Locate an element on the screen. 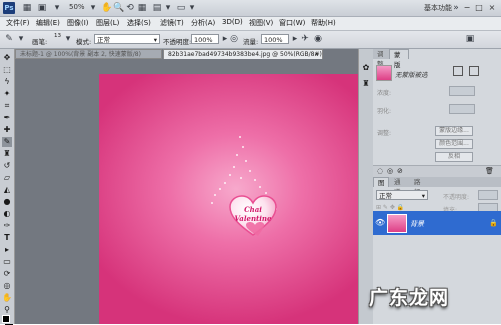 The width and height of the screenshot is (501, 325). zoom-tool-icon: 🔍 is located at coordinates (118, 8).